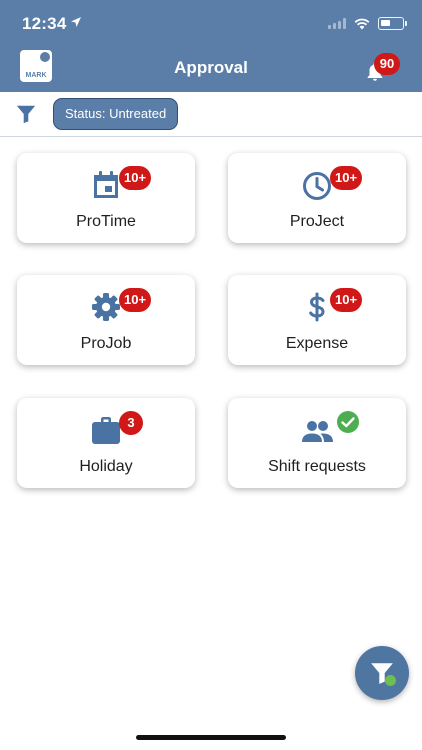 The width and height of the screenshot is (422, 750). I want to click on check-circle-icon, so click(348, 422).